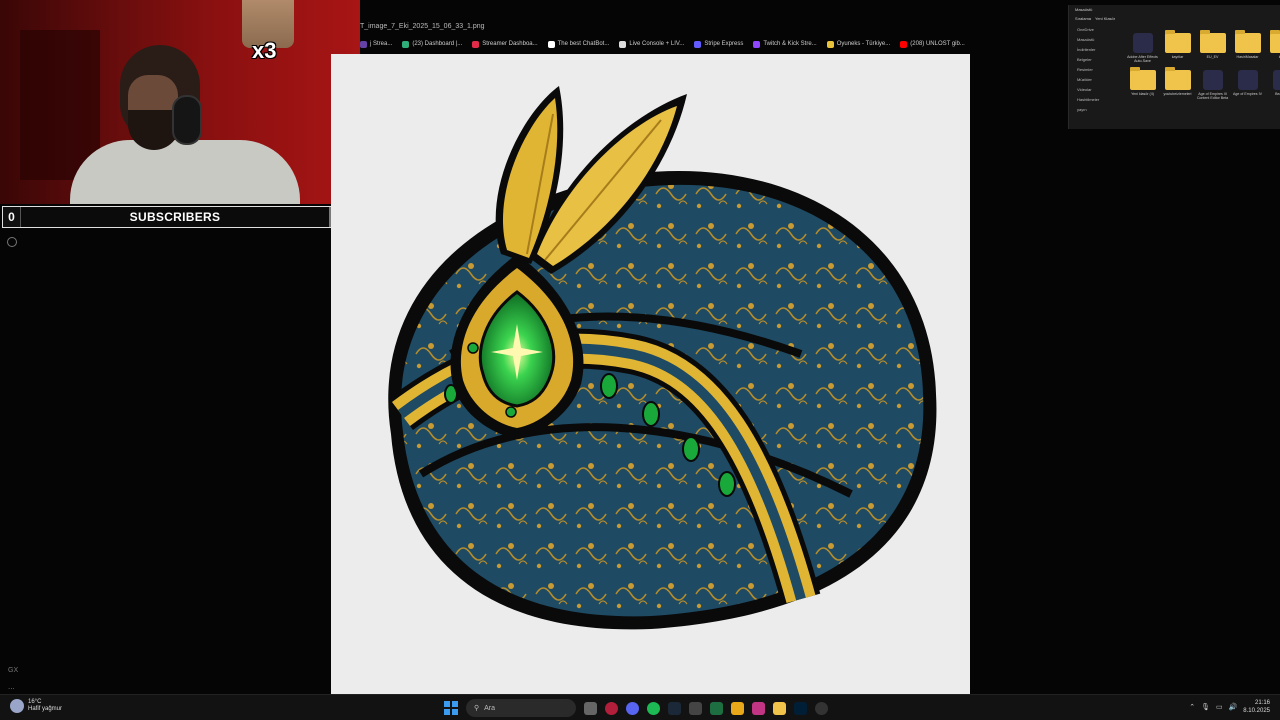  I want to click on discord-icon, so click(632, 708).